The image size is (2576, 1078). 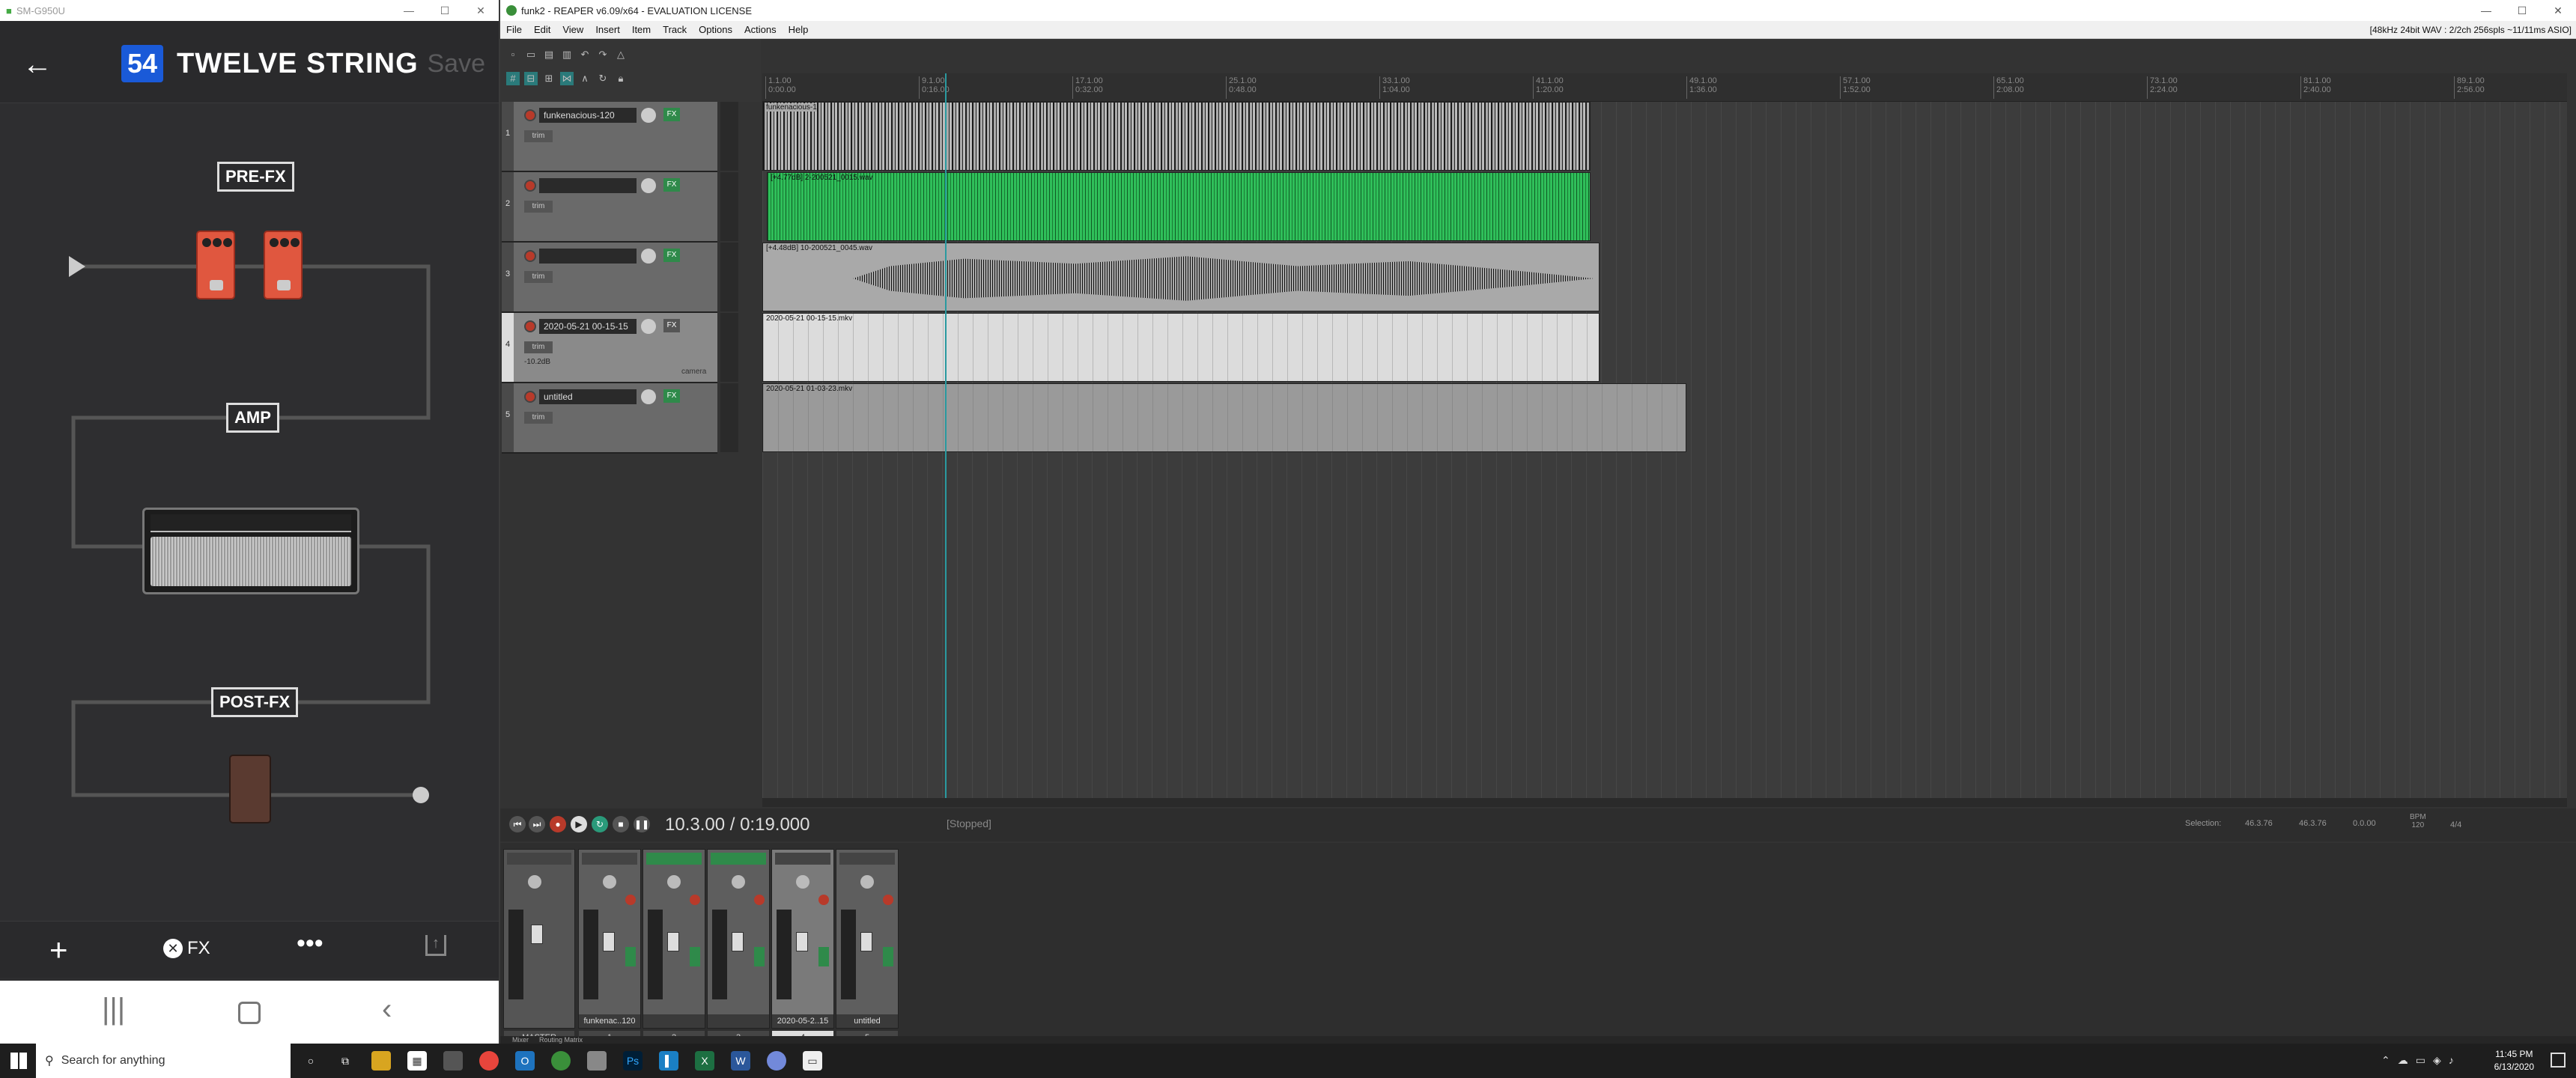 What do you see at coordinates (531, 78) in the screenshot?
I see `snap-icon: ⊟` at bounding box center [531, 78].